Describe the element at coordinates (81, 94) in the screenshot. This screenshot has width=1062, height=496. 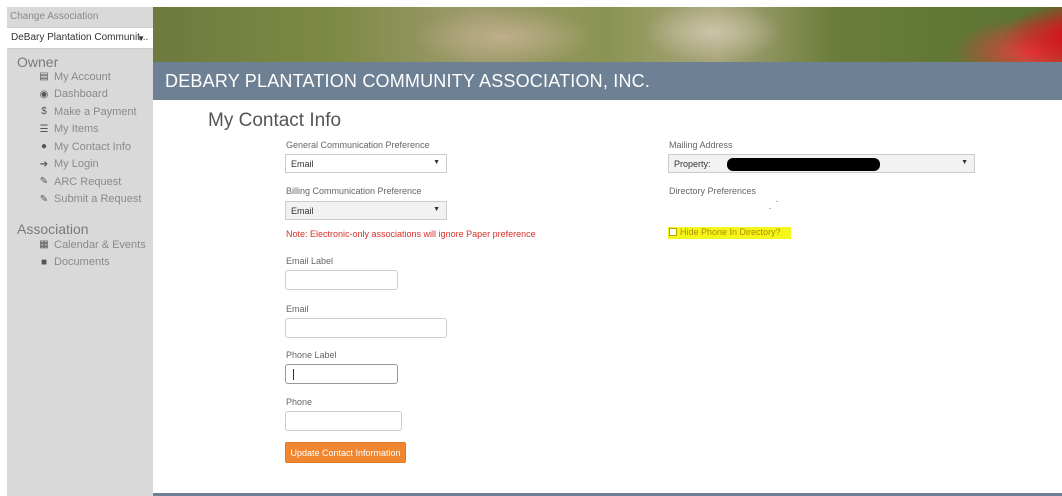
I see `sidebar-item-label: Dashboard` at that location.